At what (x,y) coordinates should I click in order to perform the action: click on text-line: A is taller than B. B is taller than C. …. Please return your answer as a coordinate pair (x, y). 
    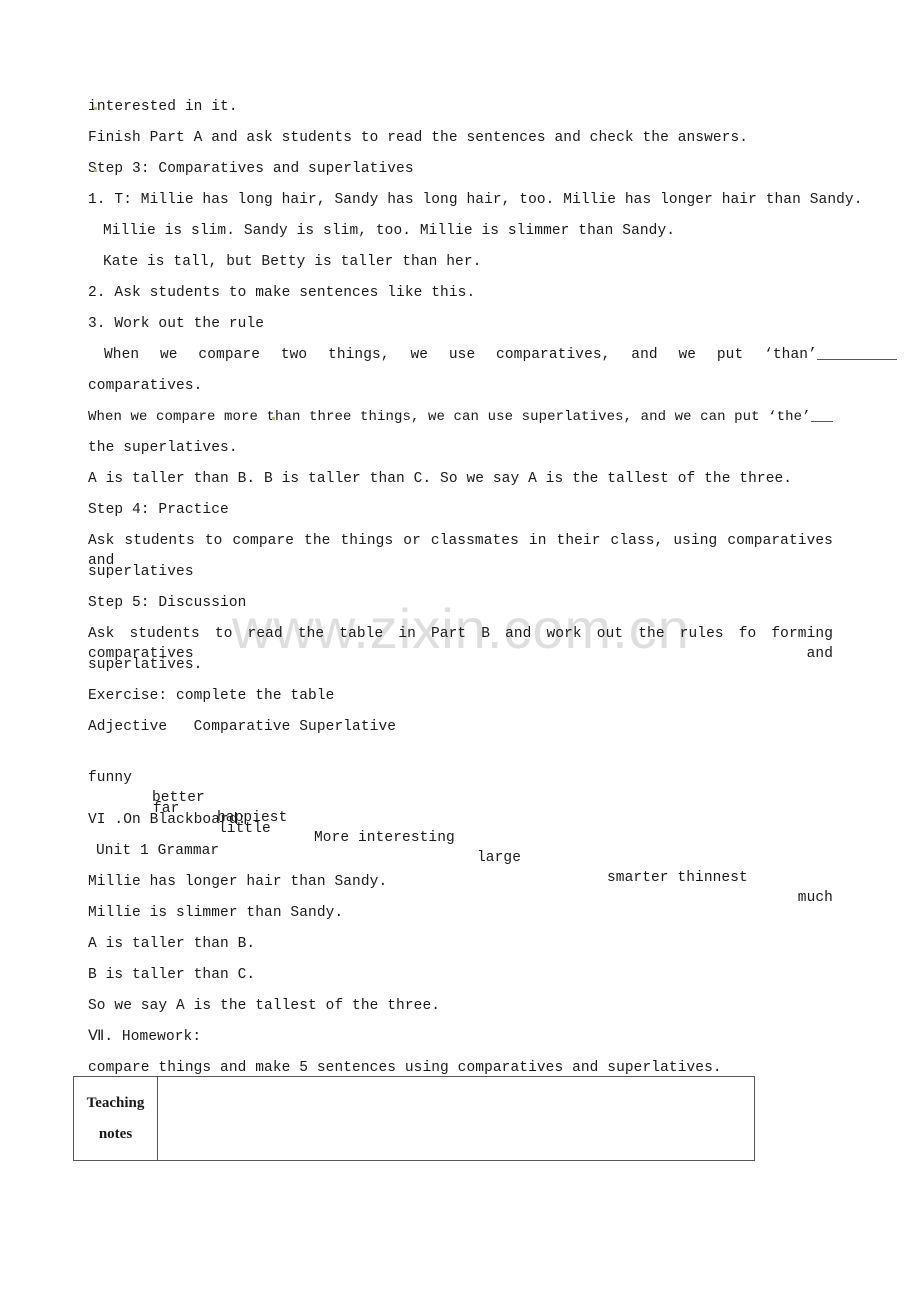
    Looking at the image, I should click on (440, 479).